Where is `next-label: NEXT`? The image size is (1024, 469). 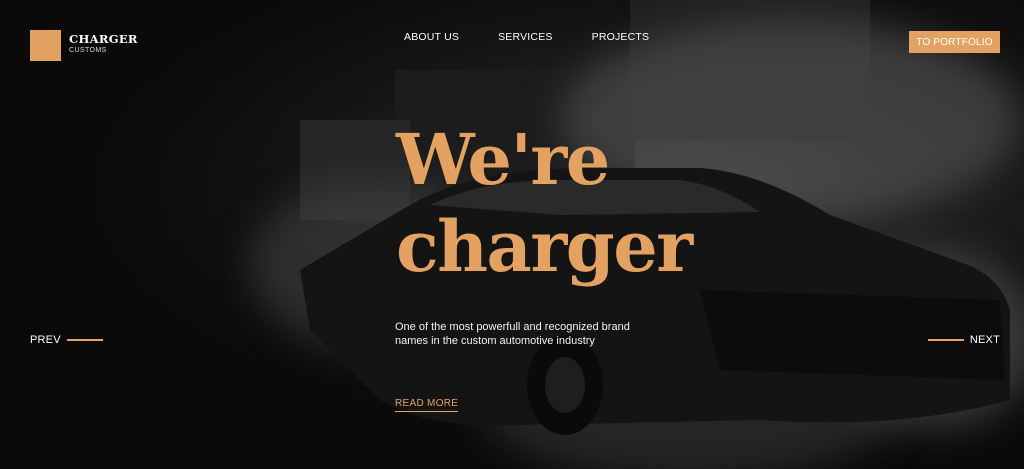
next-label: NEXT is located at coordinates (984, 340).